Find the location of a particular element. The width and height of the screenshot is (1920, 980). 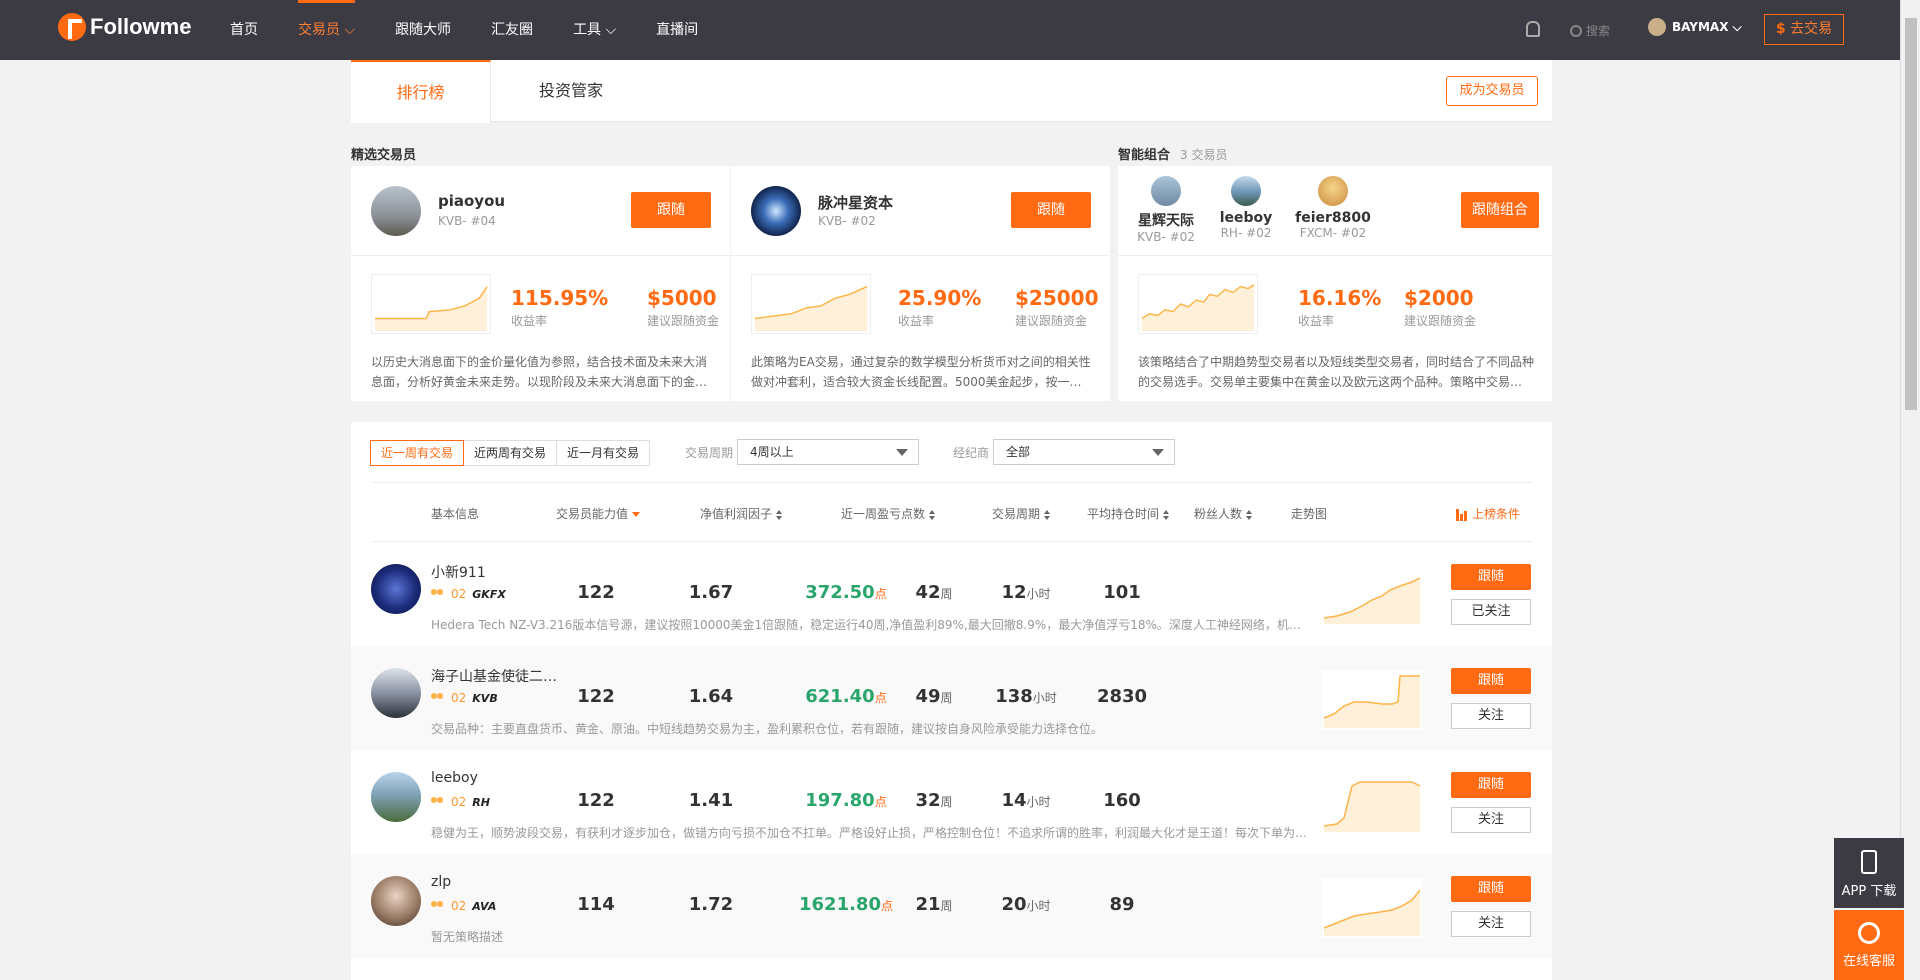

app-download-button: APP 下载 is located at coordinates (1869, 873).